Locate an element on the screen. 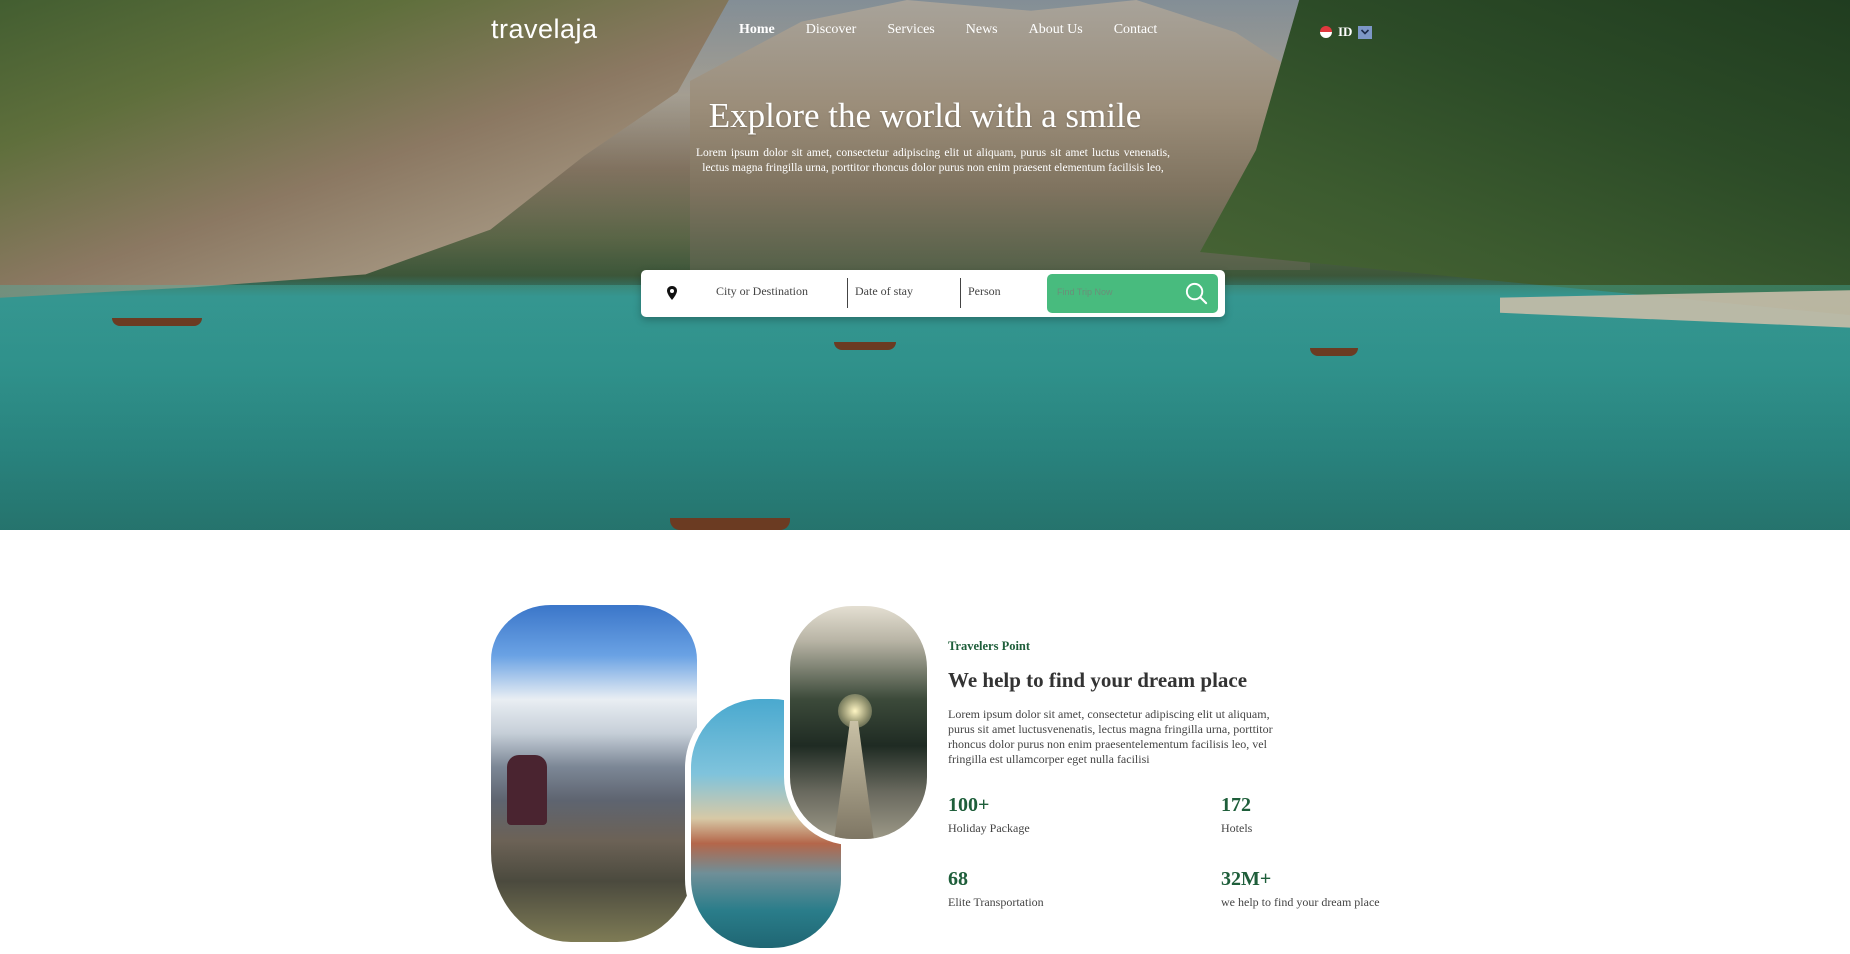 This screenshot has width=1850, height=954. nav-news: News is located at coordinates (982, 30).